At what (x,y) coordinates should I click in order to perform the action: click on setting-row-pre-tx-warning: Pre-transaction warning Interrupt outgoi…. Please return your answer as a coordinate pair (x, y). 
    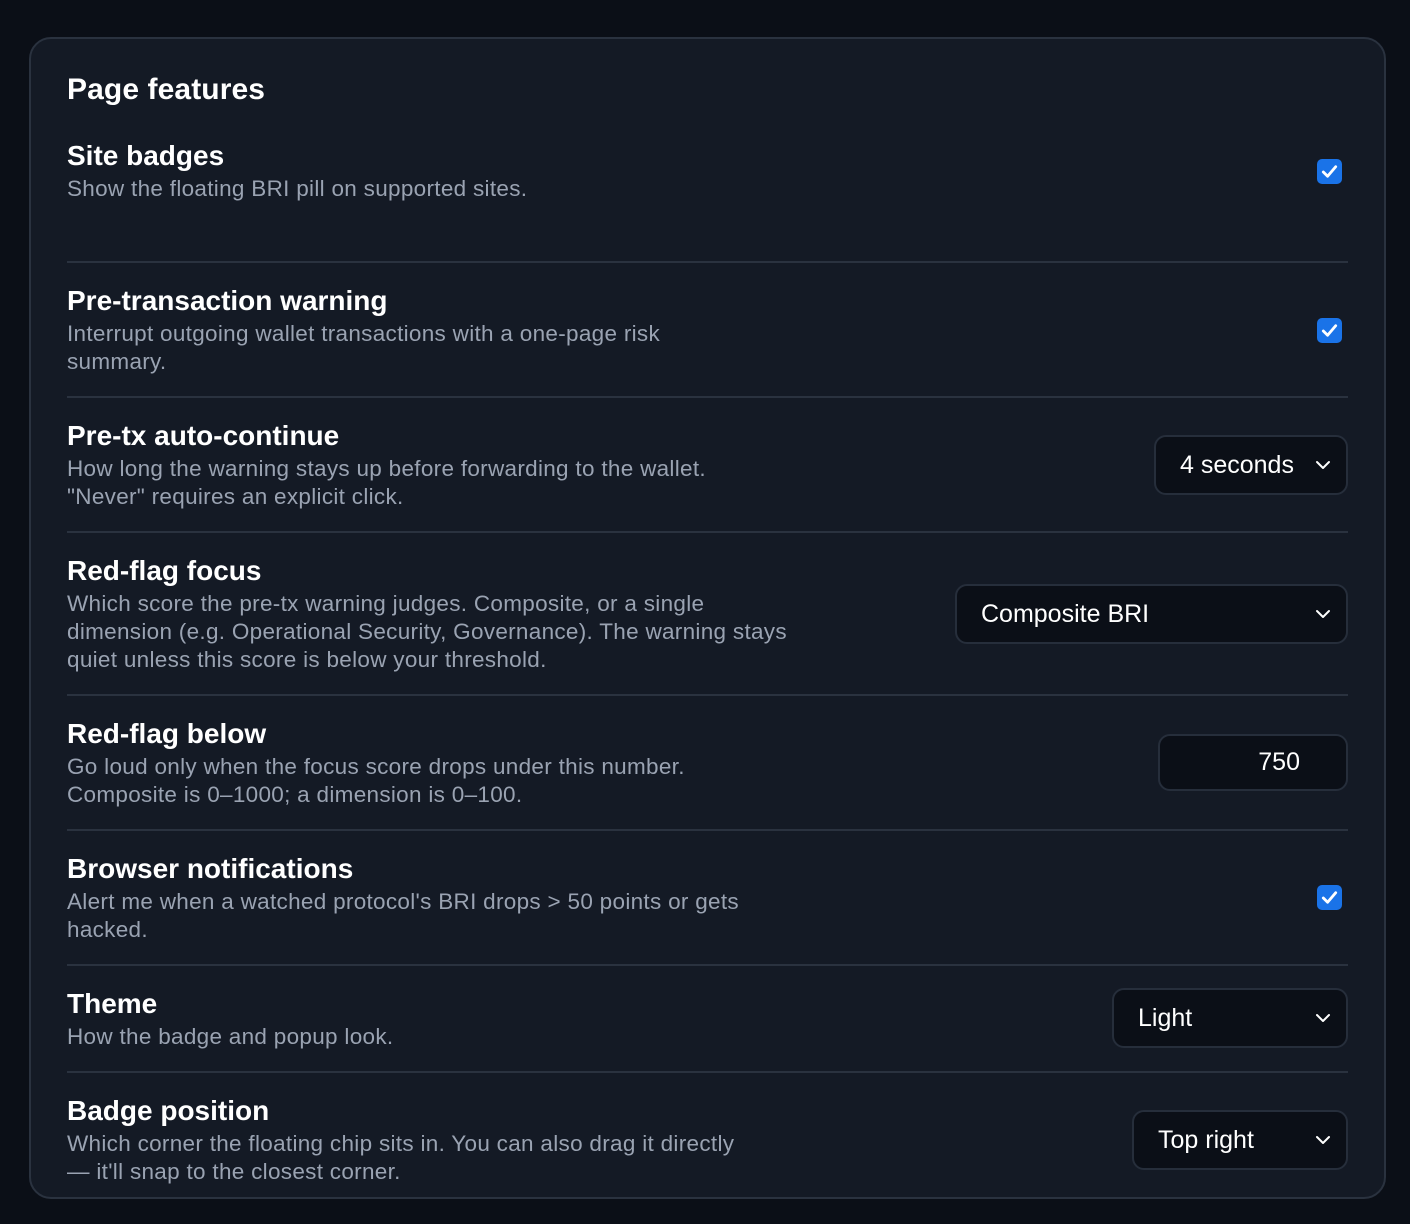
    Looking at the image, I should click on (707, 330).